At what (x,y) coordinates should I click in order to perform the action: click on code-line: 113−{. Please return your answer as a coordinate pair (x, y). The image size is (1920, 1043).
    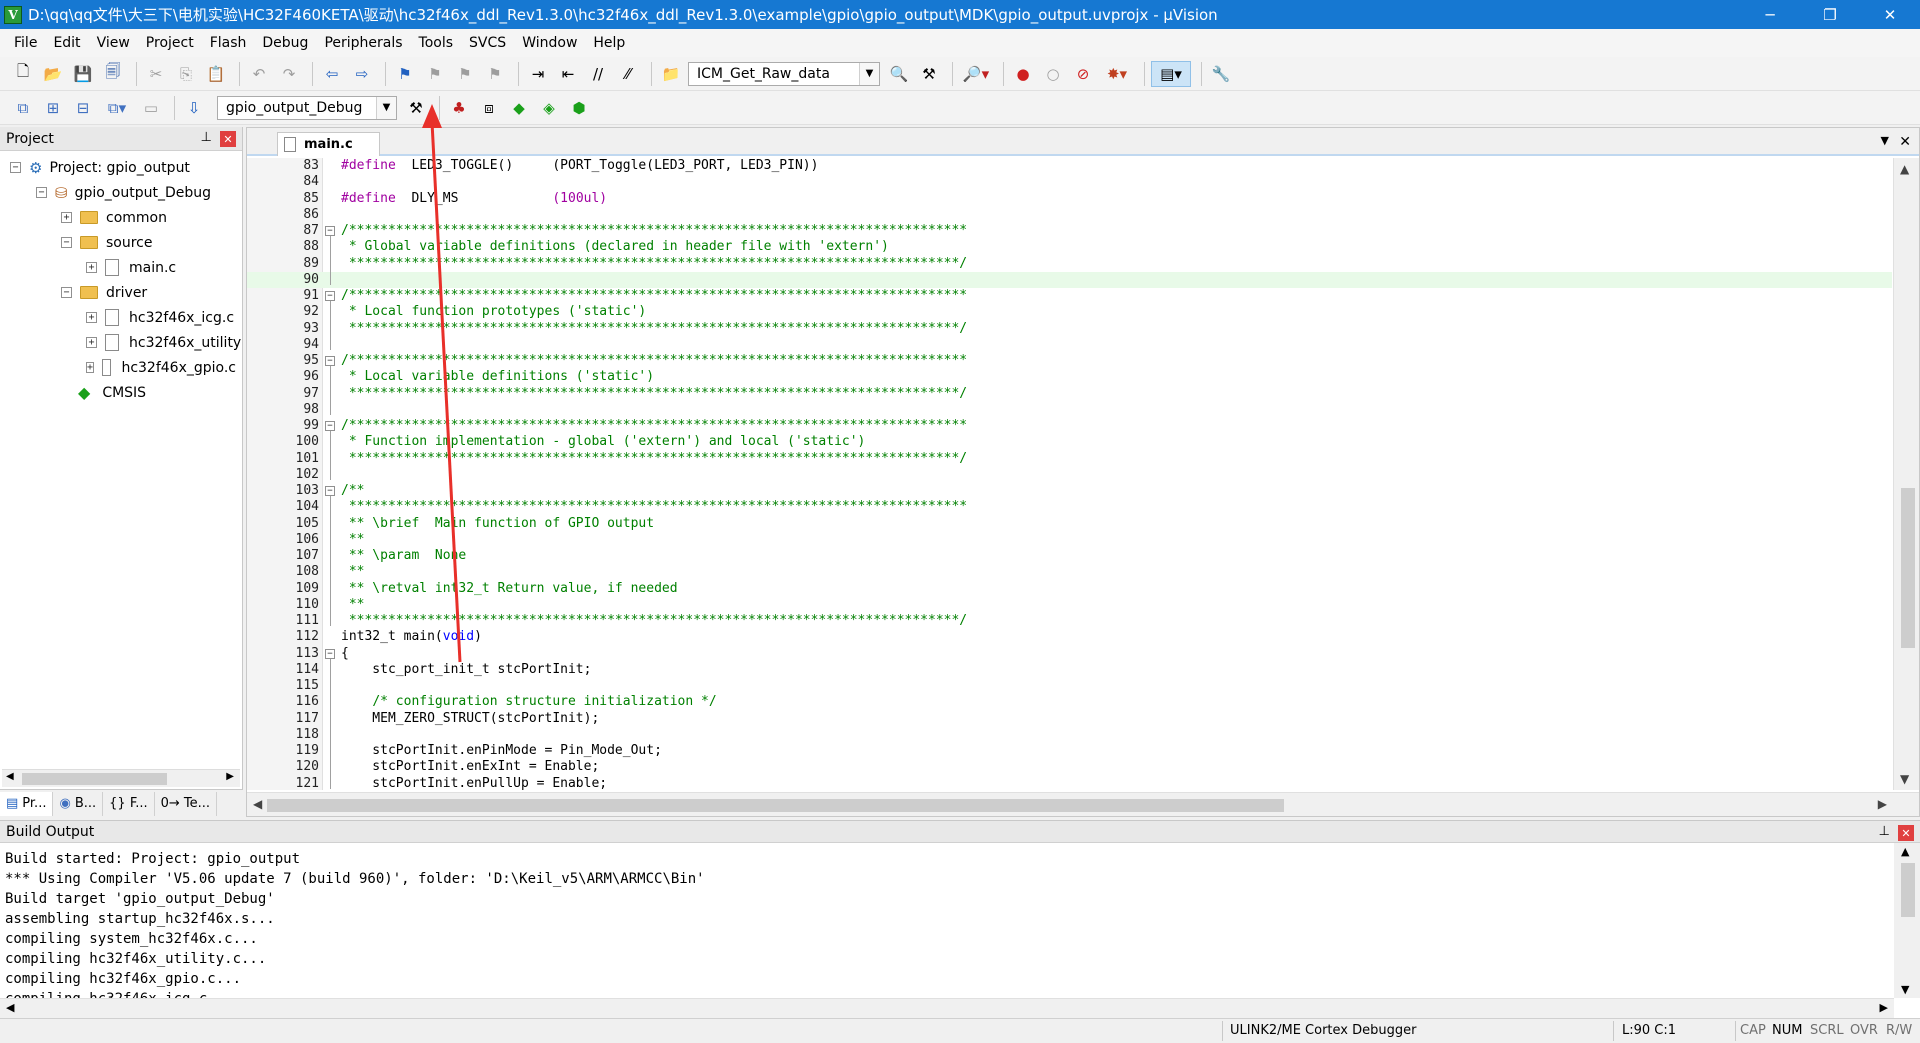
    Looking at the image, I should click on (1069, 654).